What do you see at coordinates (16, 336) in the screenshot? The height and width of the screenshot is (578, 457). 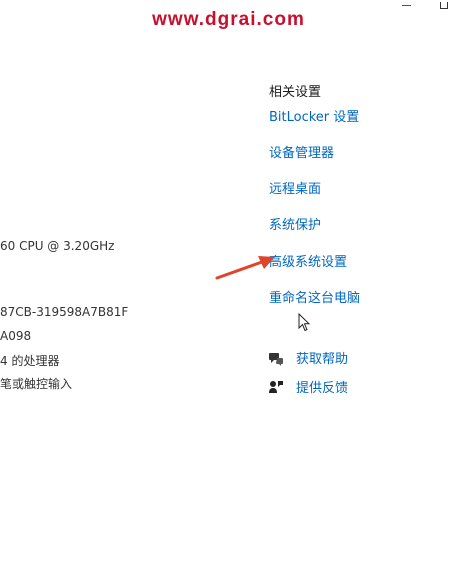 I see `id-suffix-value: A098` at bounding box center [16, 336].